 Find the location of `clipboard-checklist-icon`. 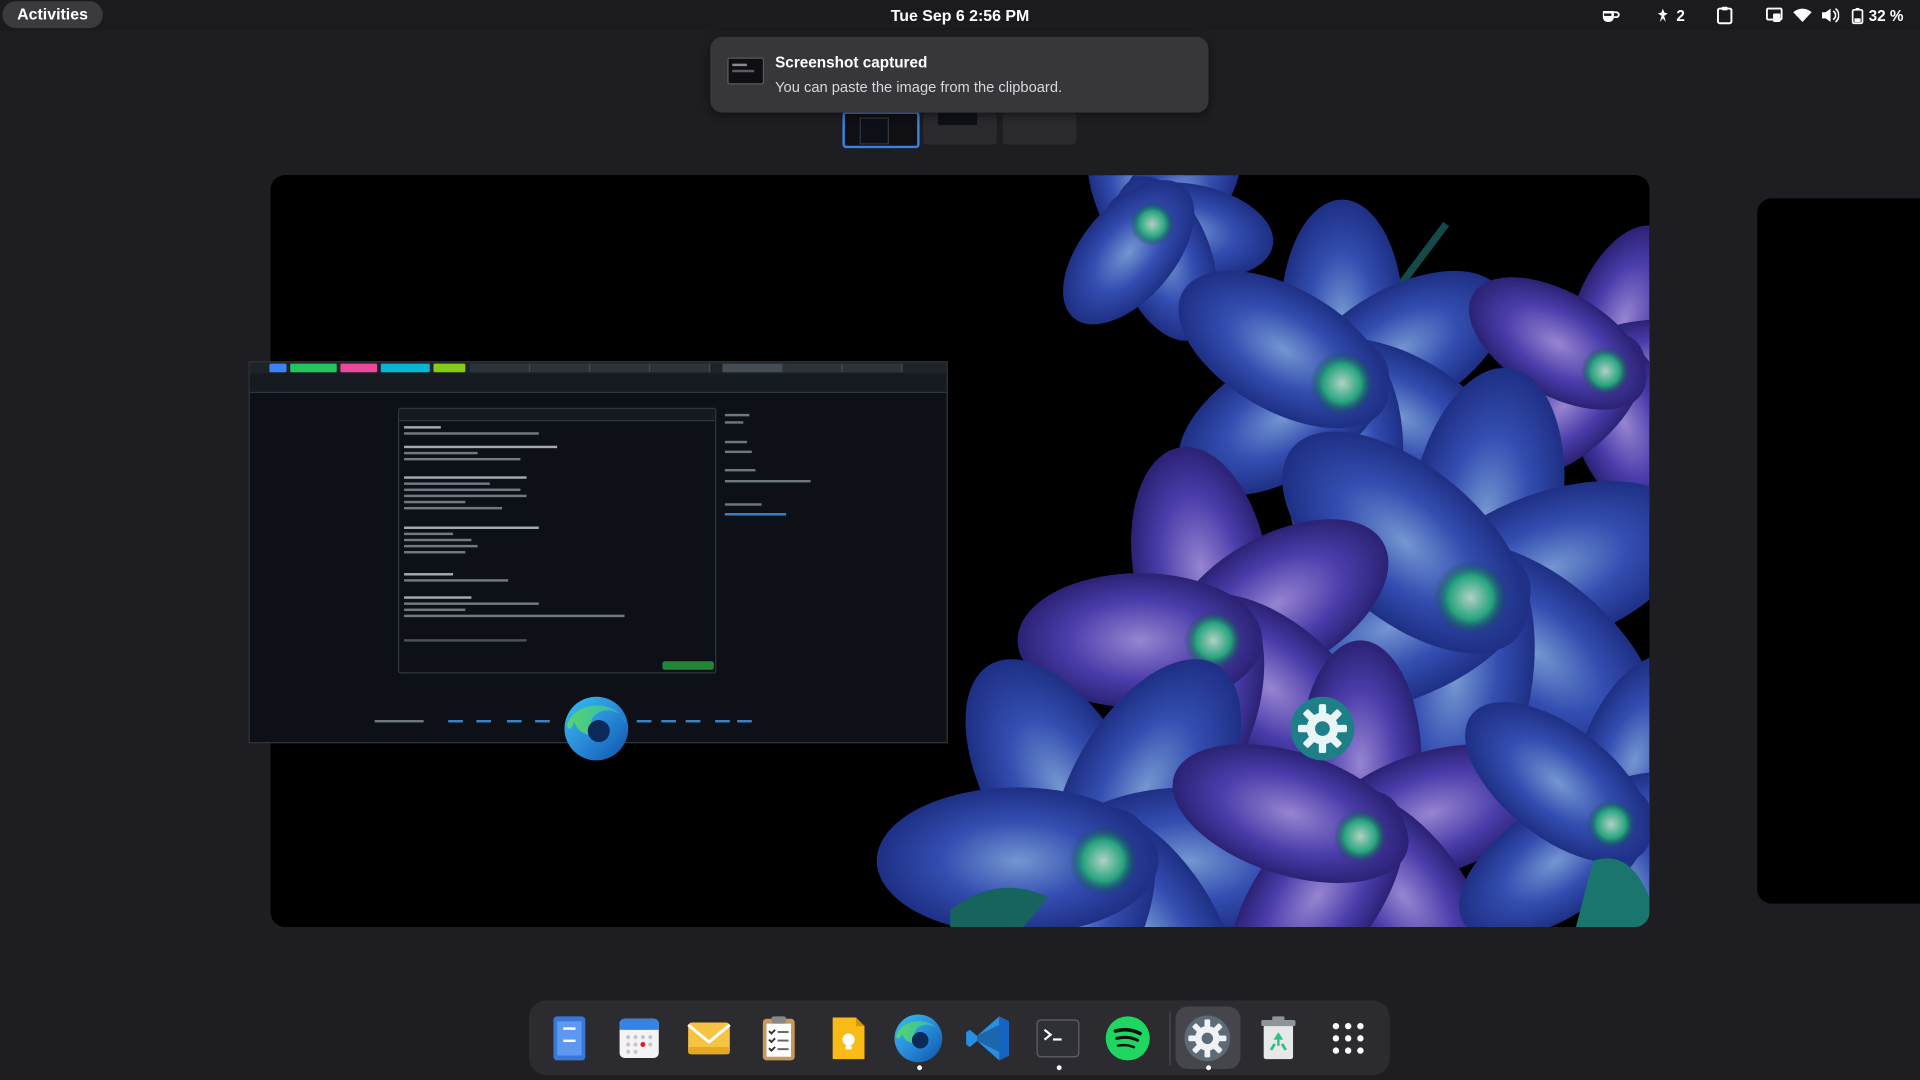

clipboard-checklist-icon is located at coordinates (778, 1038).